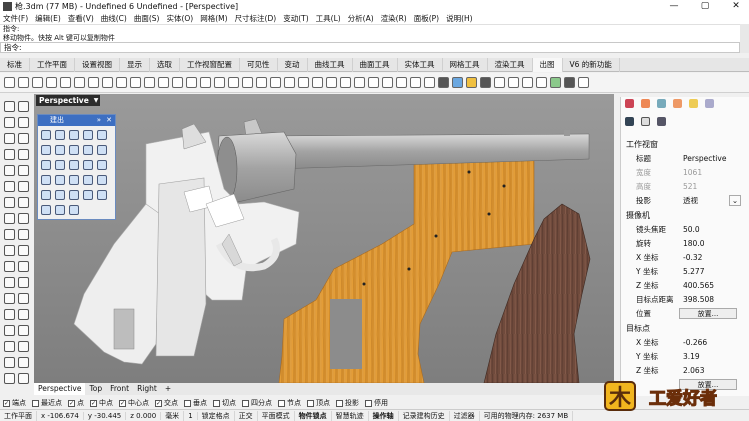 The width and height of the screenshot is (749, 421). What do you see at coordinates (165, 65) in the screenshot?
I see `tab-select: 选取` at bounding box center [165, 65].